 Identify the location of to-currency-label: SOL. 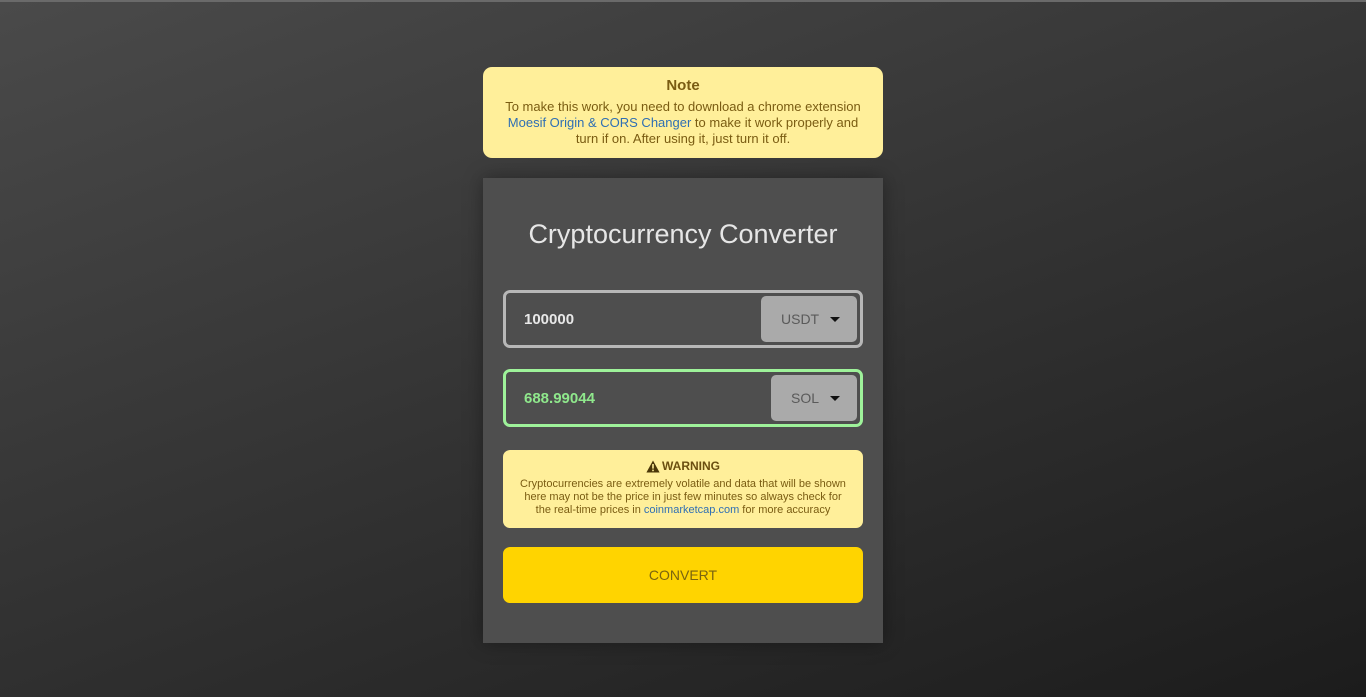
(805, 398).